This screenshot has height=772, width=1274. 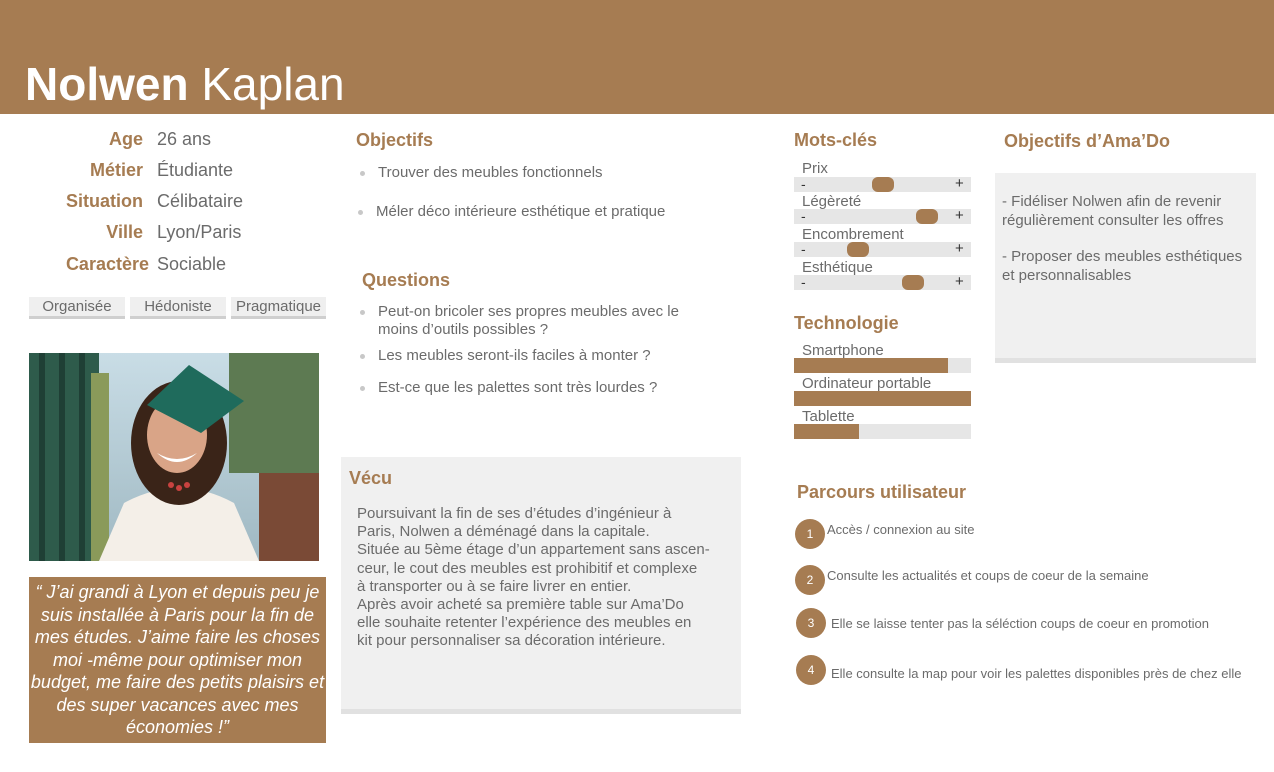 I want to click on character-label: Caractère, so click(x=107, y=264).